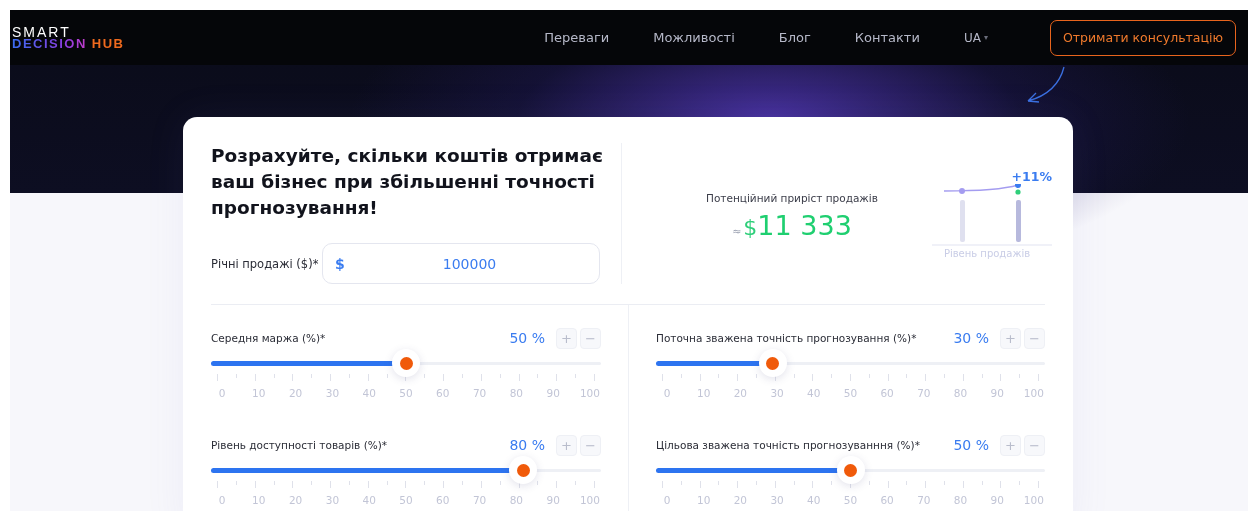 This screenshot has height=511, width=1248. Describe the element at coordinates (804, 225) in the screenshot. I see `result-amount: 11 333` at that location.